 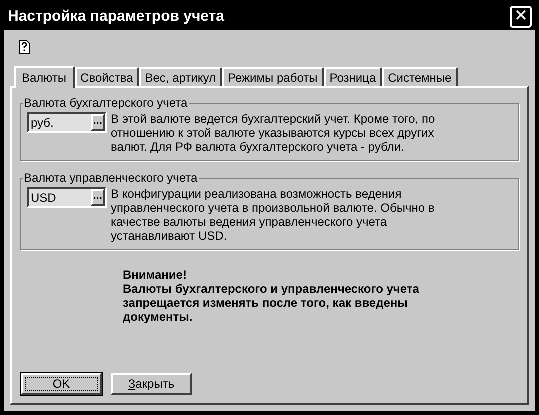 I want to click on tab: Валюты, so click(x=44, y=77).